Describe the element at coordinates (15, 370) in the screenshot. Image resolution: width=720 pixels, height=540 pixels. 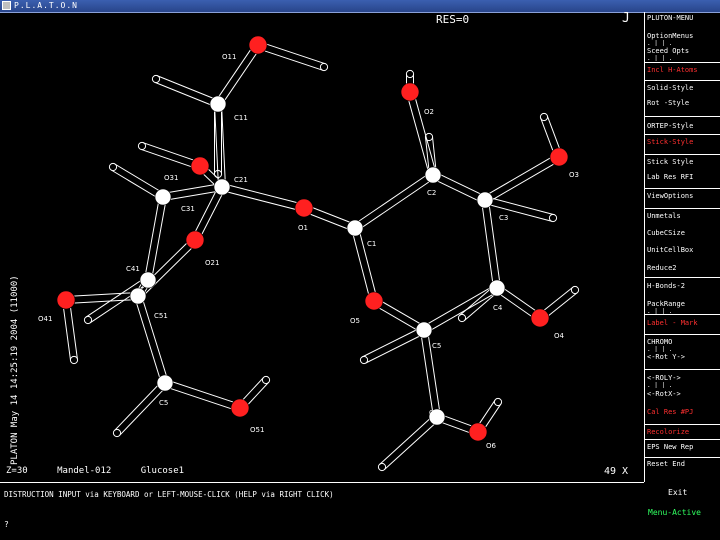
I see `platon-version-text: PLATON May 14 14:25:19 2004 (11000)` at that location.